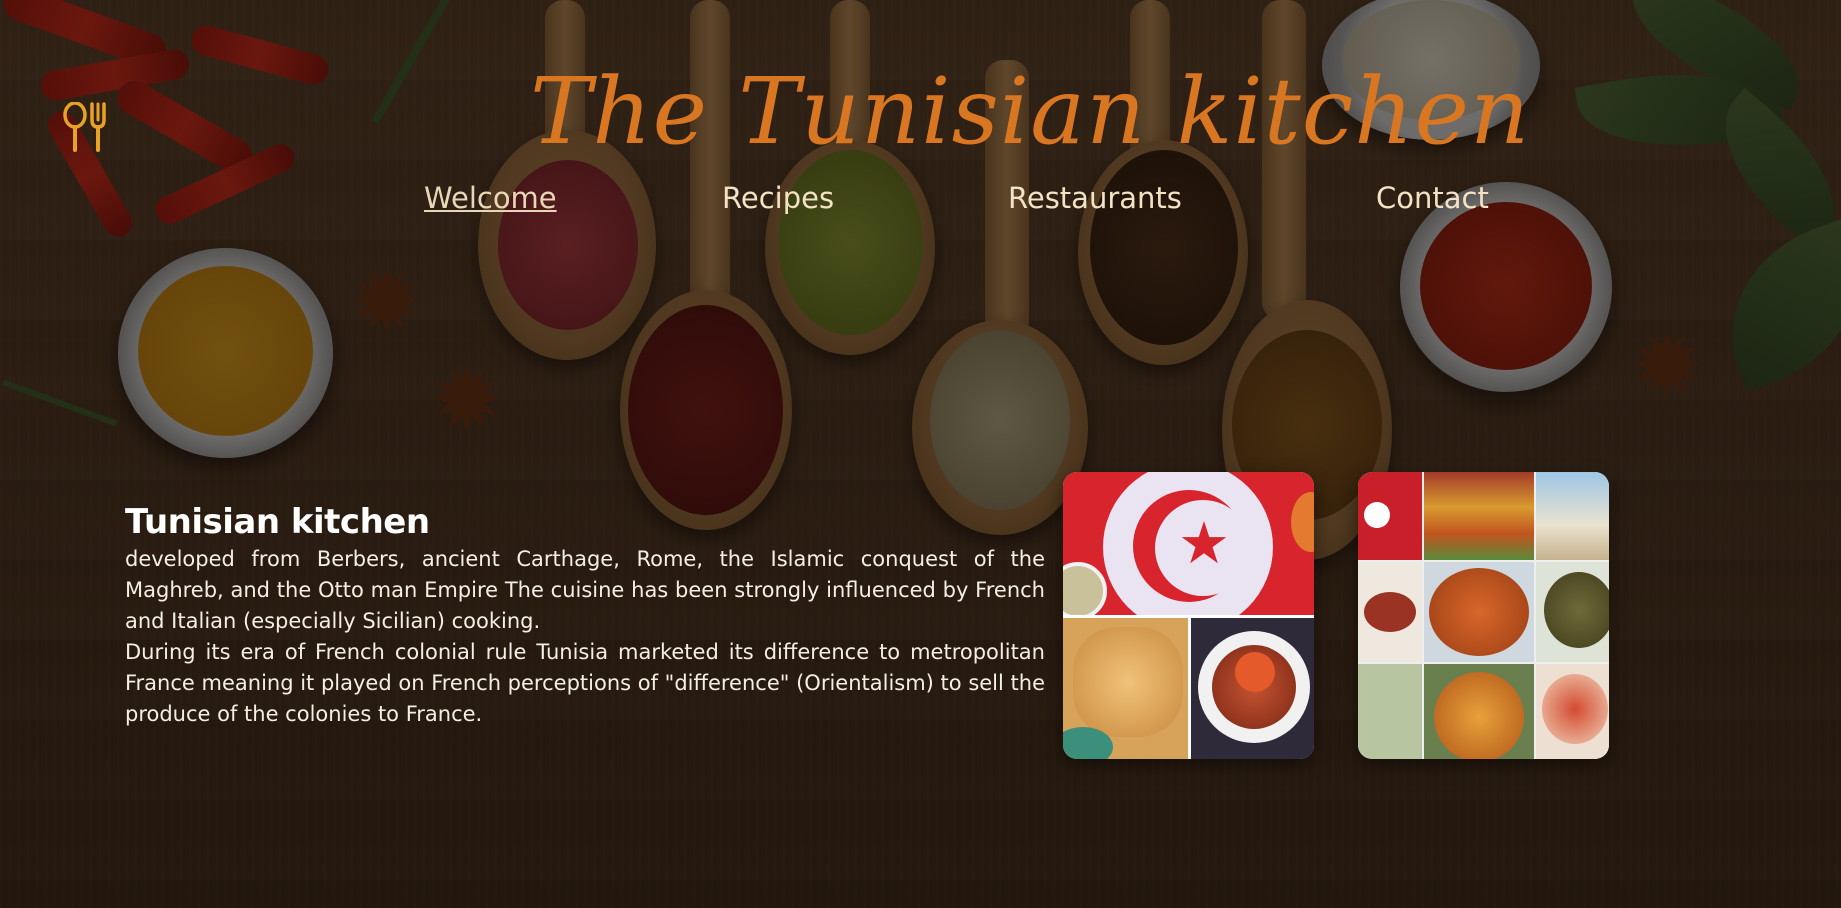 This screenshot has width=1841, height=908. Describe the element at coordinates (88, 127) in the screenshot. I see `spoon-fork-icon` at that location.